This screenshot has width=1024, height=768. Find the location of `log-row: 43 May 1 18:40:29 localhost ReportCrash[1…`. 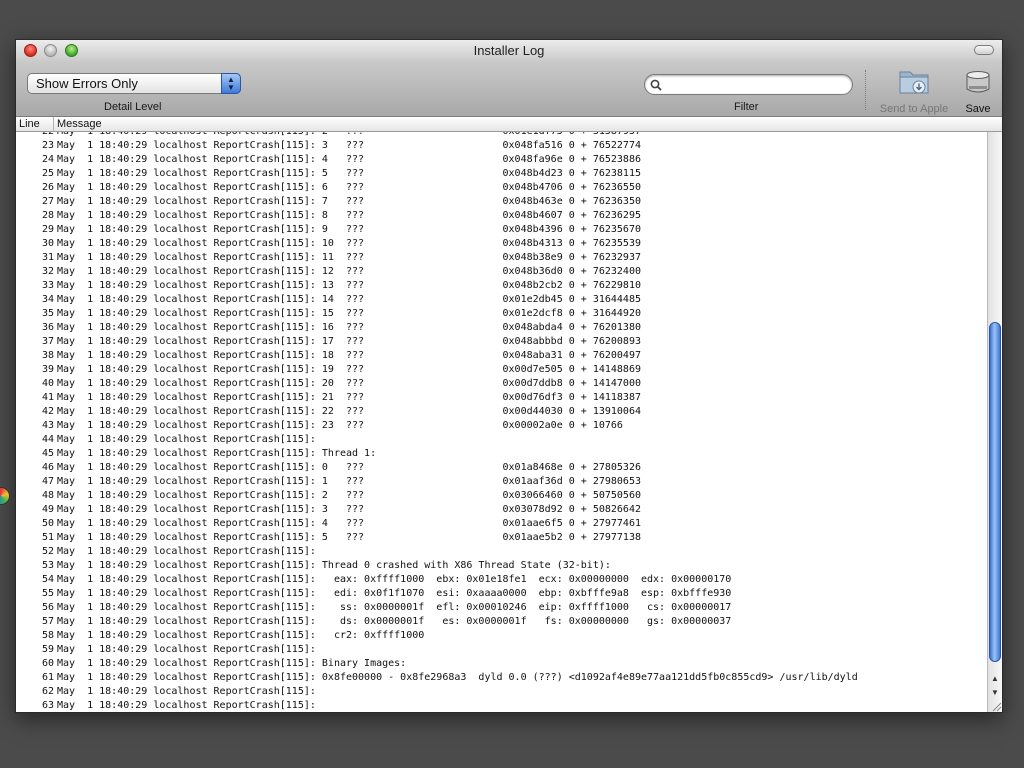

log-row: 43 May 1 18:40:29 localhost ReportCrash[1… is located at coordinates (501, 426).